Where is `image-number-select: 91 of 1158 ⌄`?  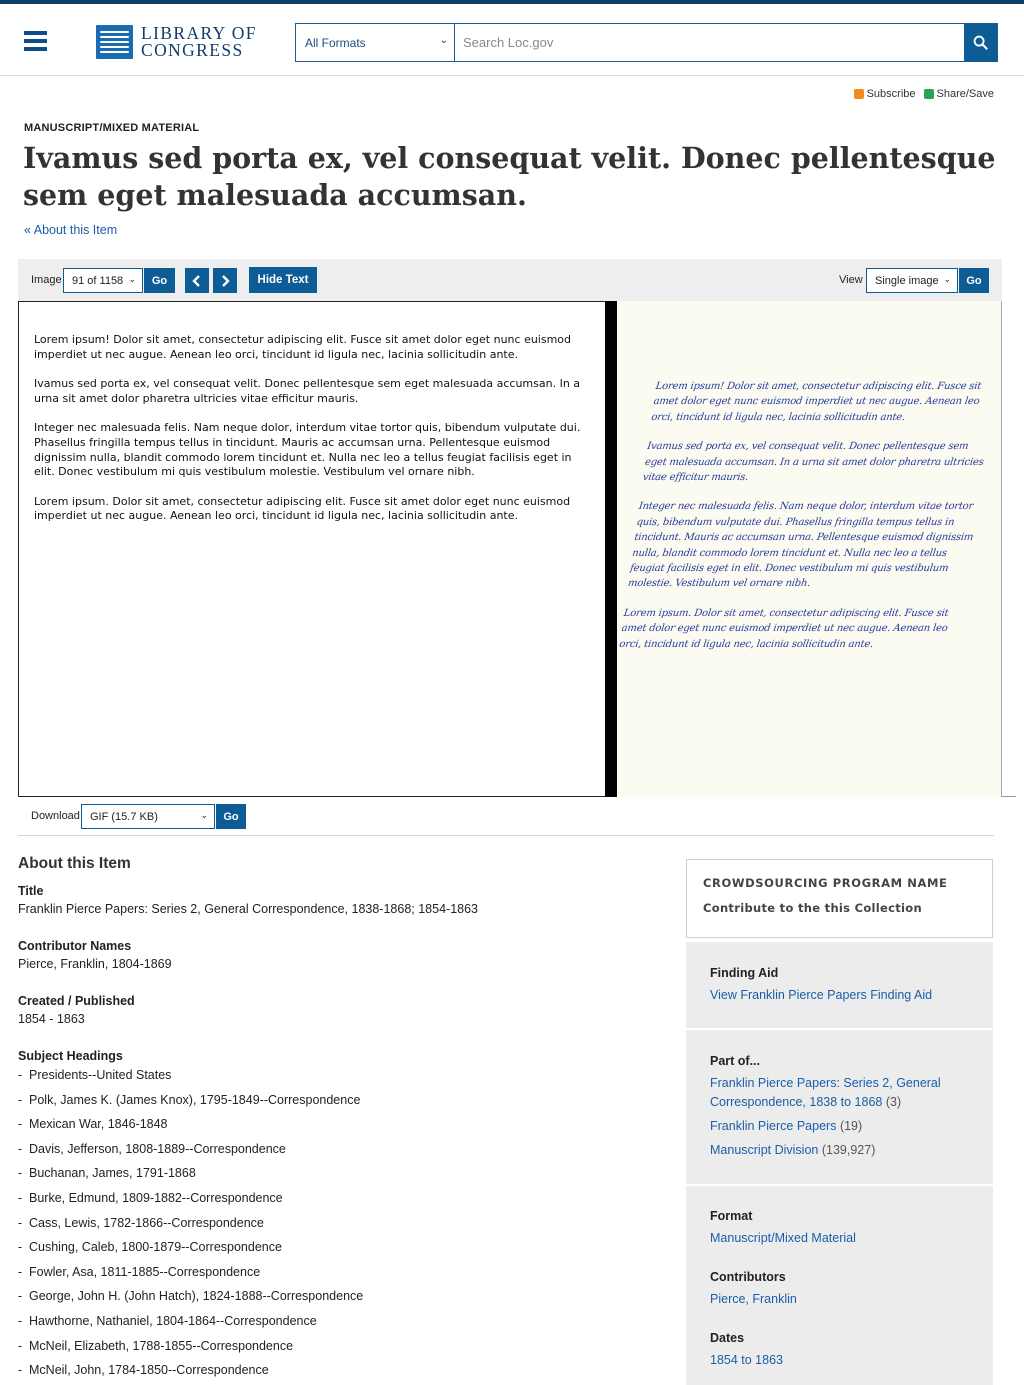
image-number-select: 91 of 1158 ⌄ is located at coordinates (103, 280).